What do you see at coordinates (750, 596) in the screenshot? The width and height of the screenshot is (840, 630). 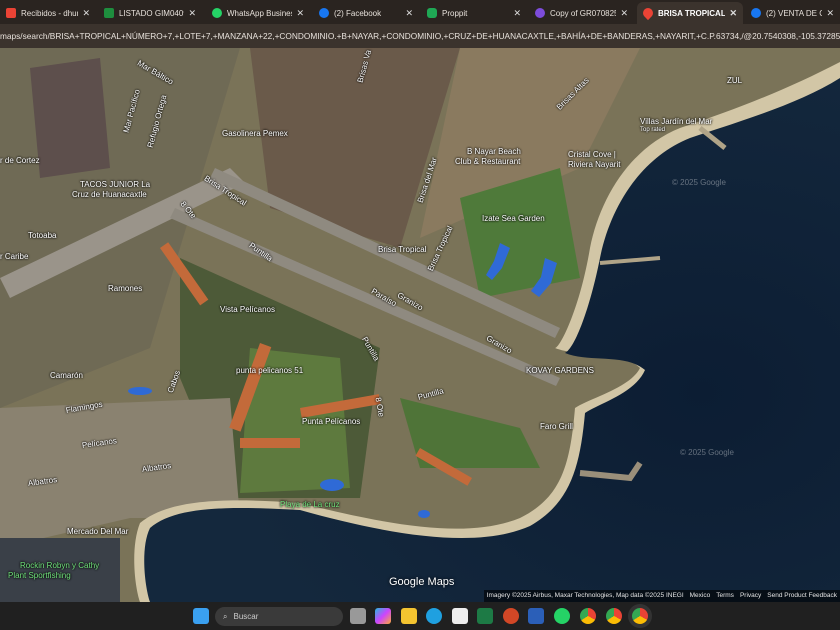 I see `privacy-link: Privacy` at bounding box center [750, 596].